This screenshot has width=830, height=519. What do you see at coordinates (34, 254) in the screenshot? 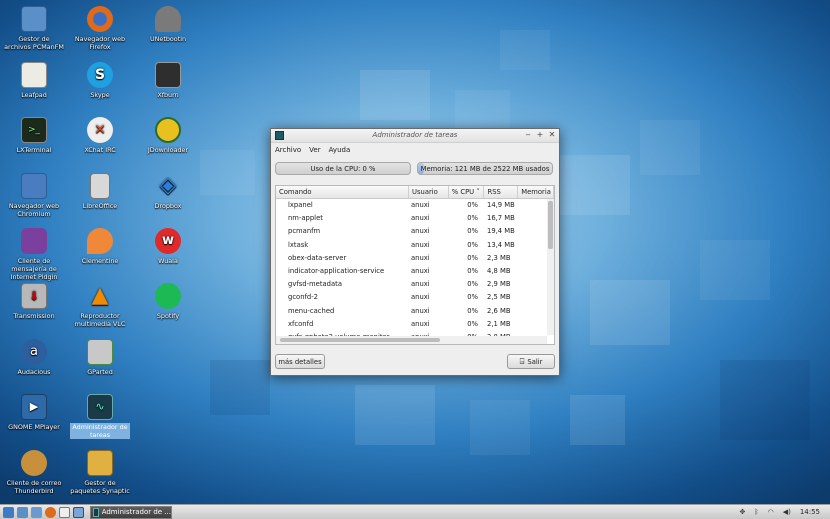
I see `desktop-icon-pidgin: Cliente de mensajería de Internet Pidgin` at bounding box center [34, 254].